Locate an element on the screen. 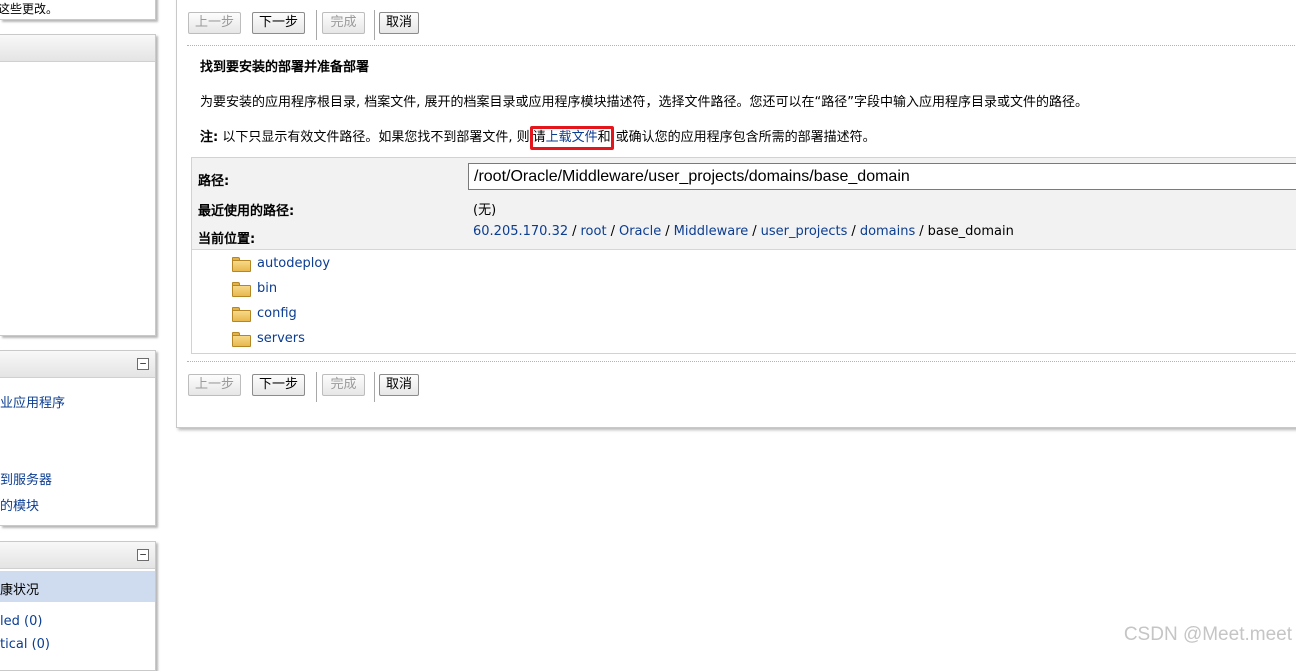 The image size is (1296, 671). watermark: CSDN @Meet.meet is located at coordinates (1207, 634).